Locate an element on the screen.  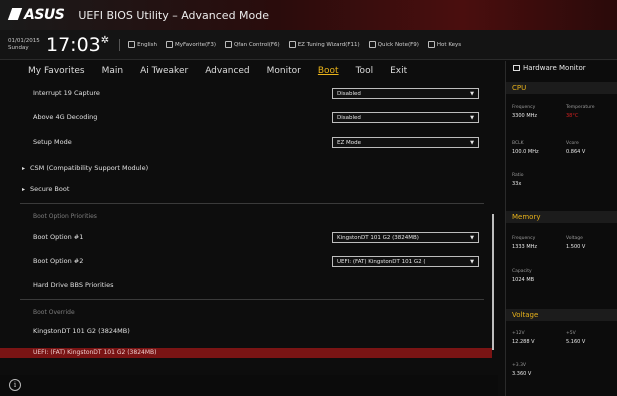
above4g-label: Above 4G Decoding is located at coordinates (65, 117).